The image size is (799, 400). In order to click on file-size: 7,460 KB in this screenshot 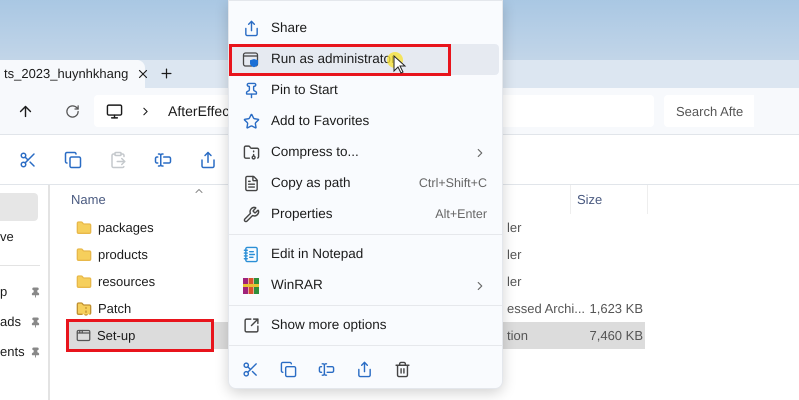, I will do `click(616, 335)`.